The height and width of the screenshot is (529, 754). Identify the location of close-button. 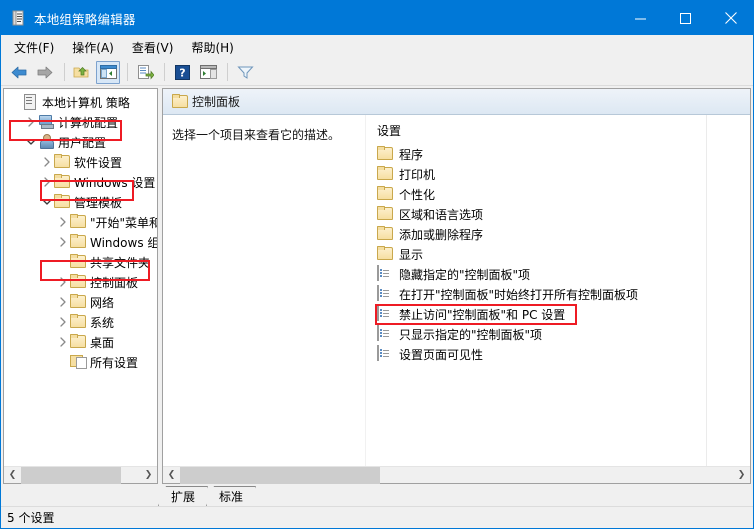
(730, 18).